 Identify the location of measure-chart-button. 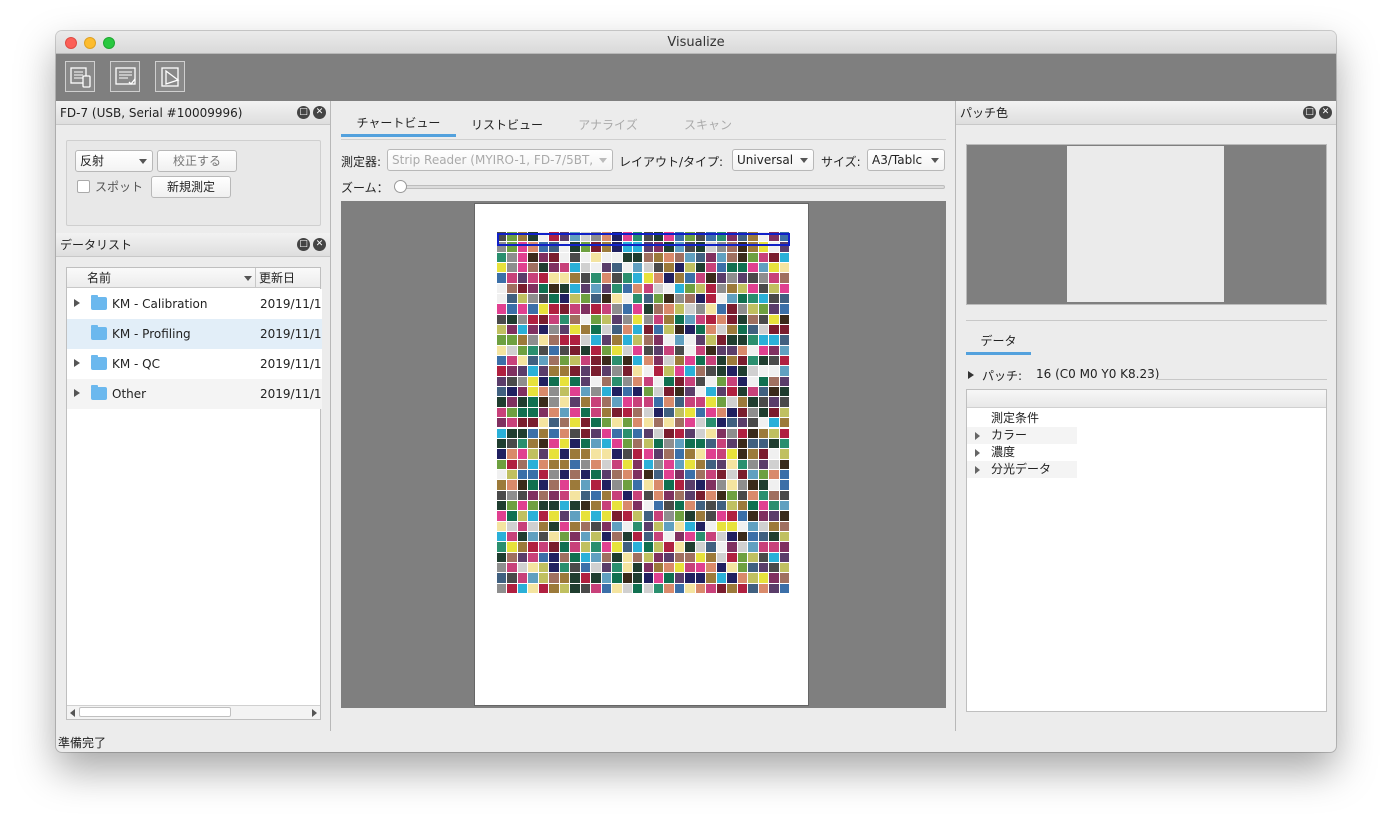
(80, 76).